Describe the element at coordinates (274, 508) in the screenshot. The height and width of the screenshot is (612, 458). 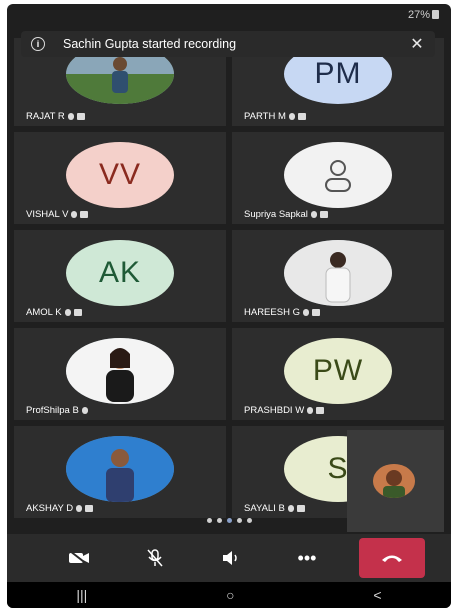
I see `participant-name: SAYALI B` at that location.